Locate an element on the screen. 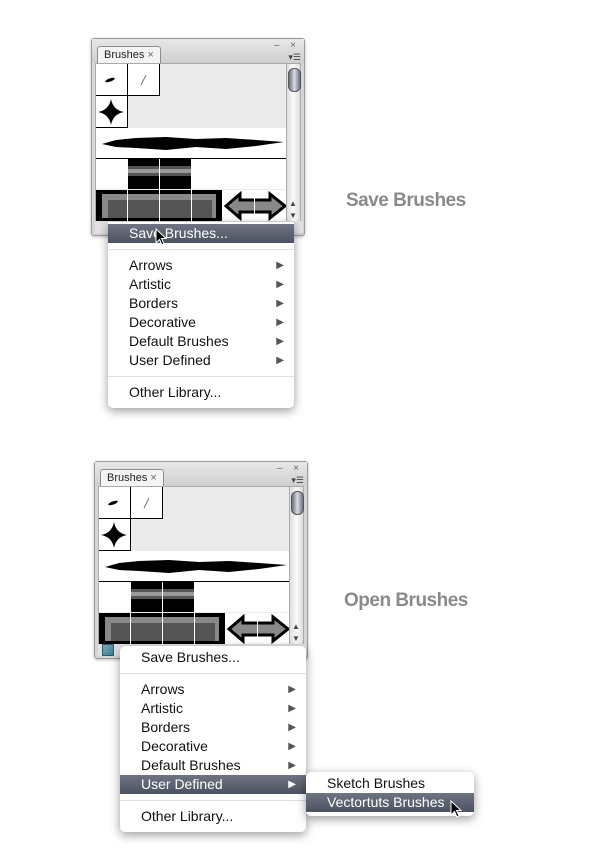 This screenshot has width=600, height=866. brushes-panel-bottom: Brushes × – × ▾☰ ▲ ▼ is located at coordinates (201, 560).